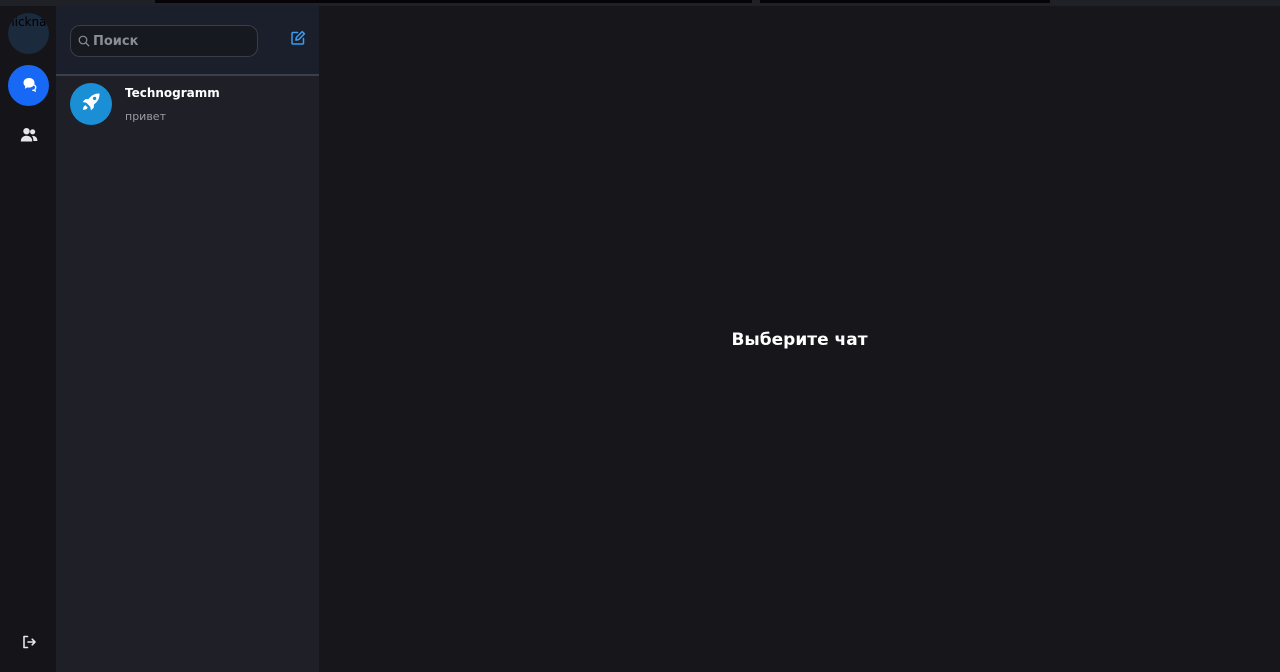  Describe the element at coordinates (187, 105) in the screenshot. I see `chat-list-item: Technogramm привет` at that location.